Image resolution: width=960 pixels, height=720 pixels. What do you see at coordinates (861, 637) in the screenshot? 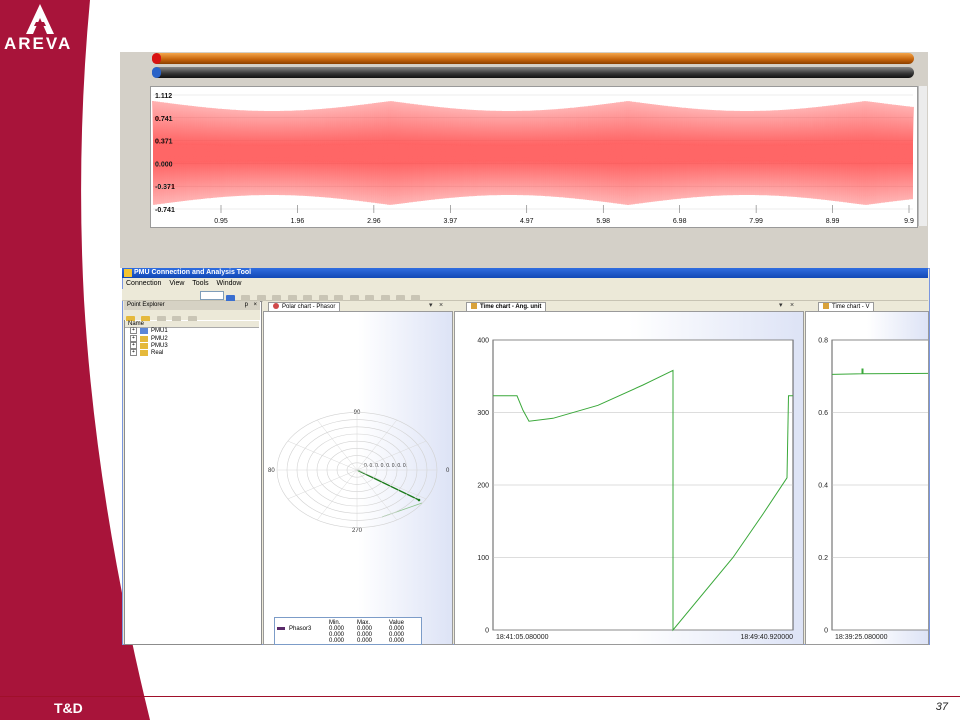
I see `x-start-label: 18:39:25.080000` at bounding box center [861, 637].